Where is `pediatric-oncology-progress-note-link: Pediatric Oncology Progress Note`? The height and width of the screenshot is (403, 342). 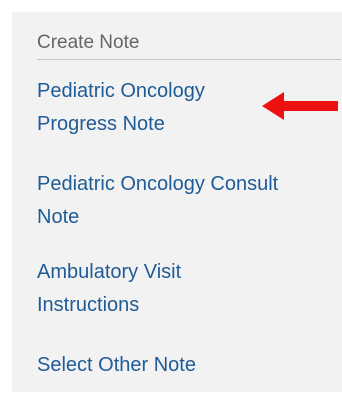
pediatric-oncology-progress-note-link: Pediatric Oncology Progress Note is located at coordinates (121, 108).